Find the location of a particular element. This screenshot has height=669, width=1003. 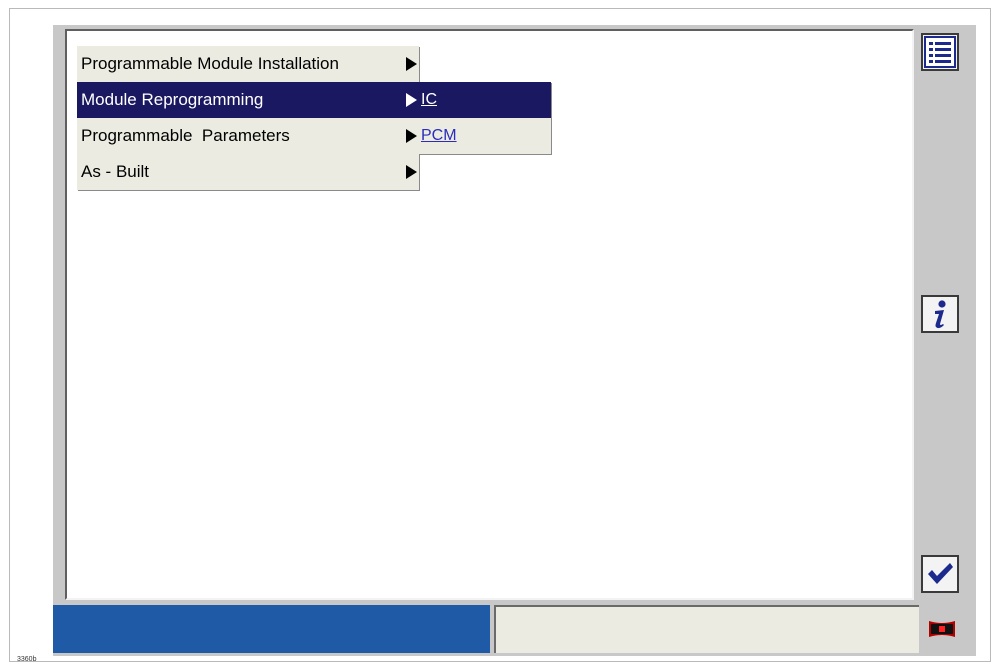

status-bar is located at coordinates (514, 629).